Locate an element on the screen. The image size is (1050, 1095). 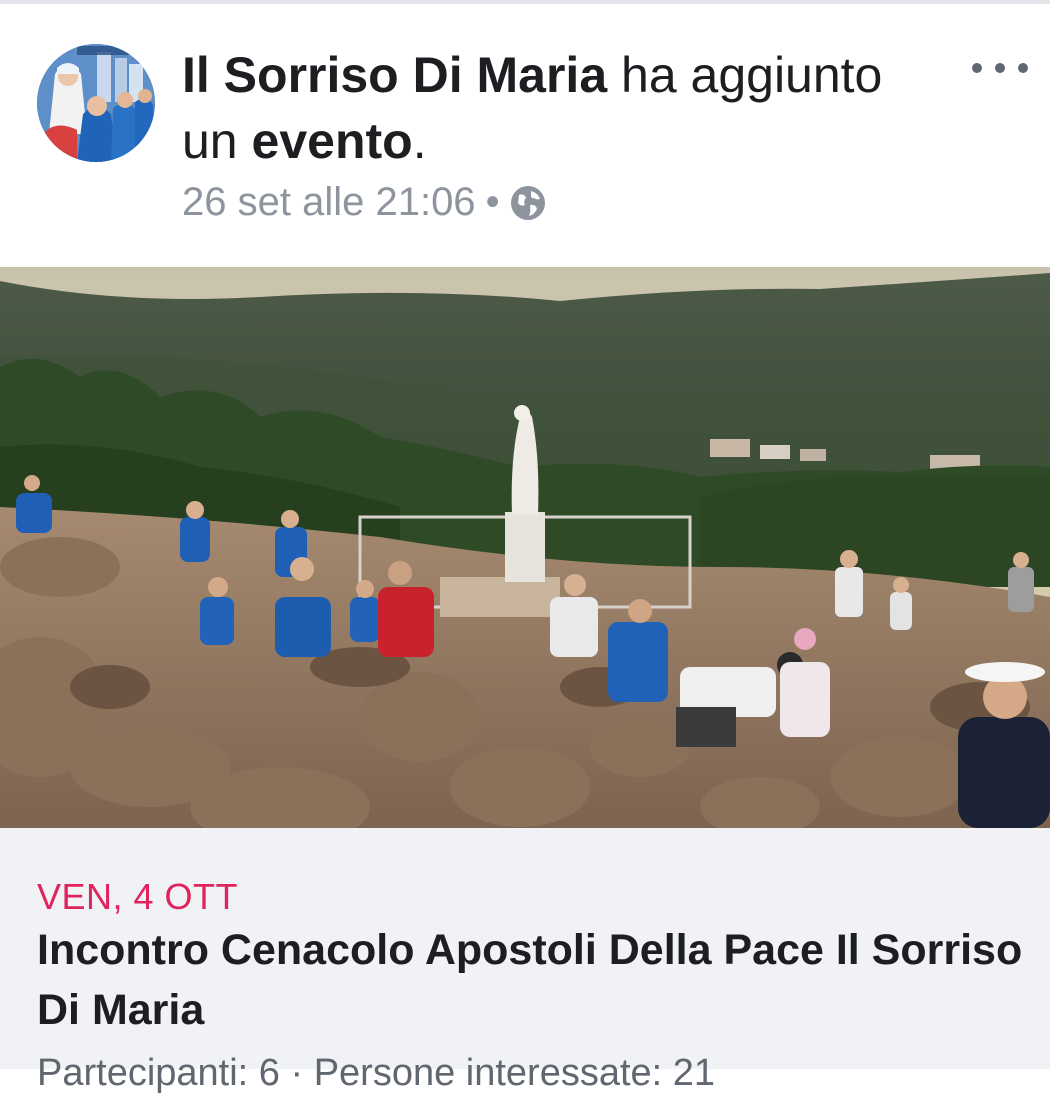
event-link: evento is located at coordinates (332, 141).